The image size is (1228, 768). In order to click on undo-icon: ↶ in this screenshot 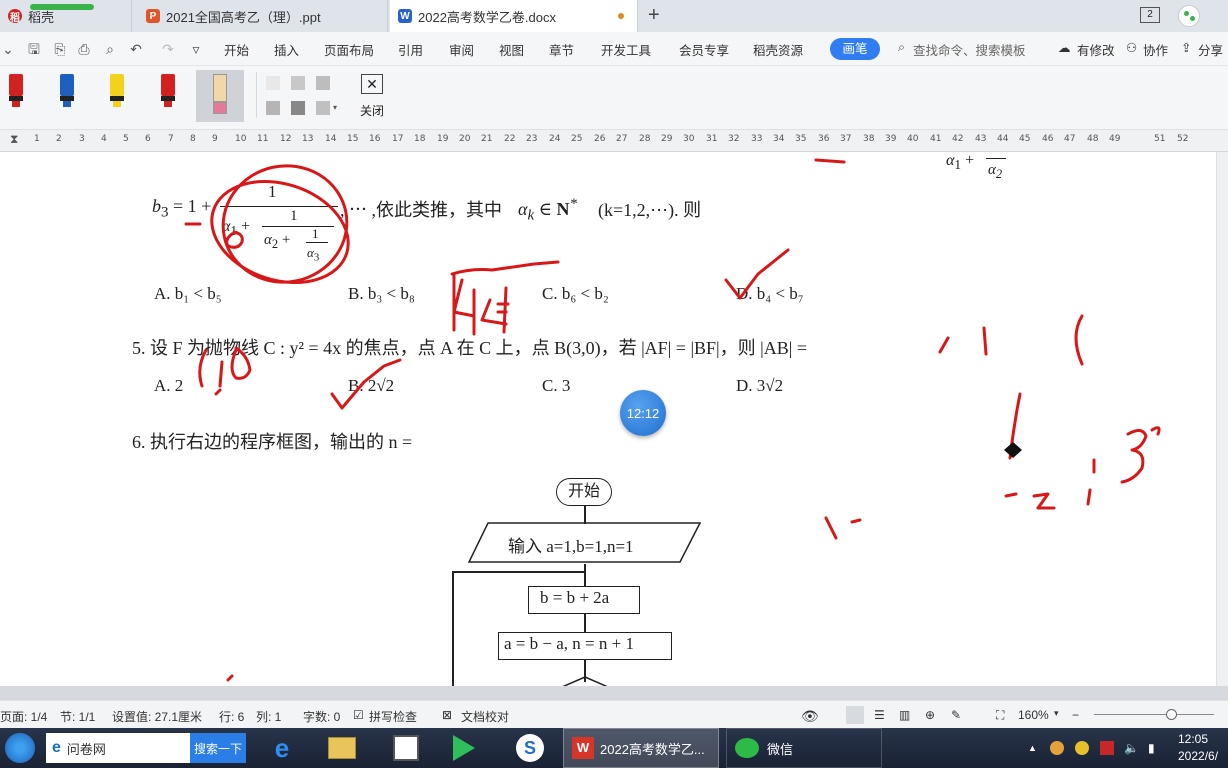, I will do `click(136, 49)`.